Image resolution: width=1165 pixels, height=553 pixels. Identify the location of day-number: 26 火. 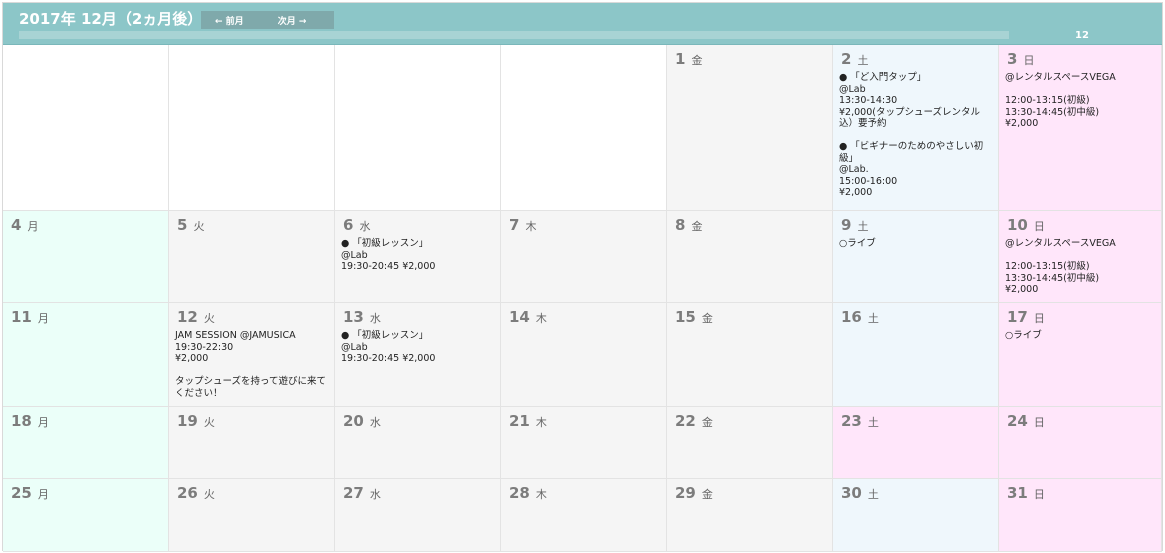
(196, 493).